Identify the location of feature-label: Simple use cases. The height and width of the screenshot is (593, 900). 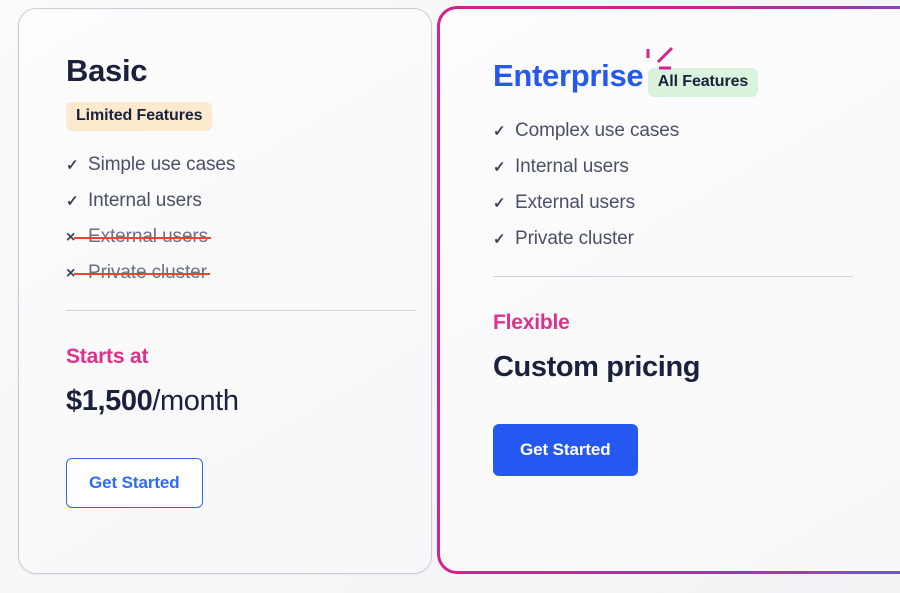
(162, 164).